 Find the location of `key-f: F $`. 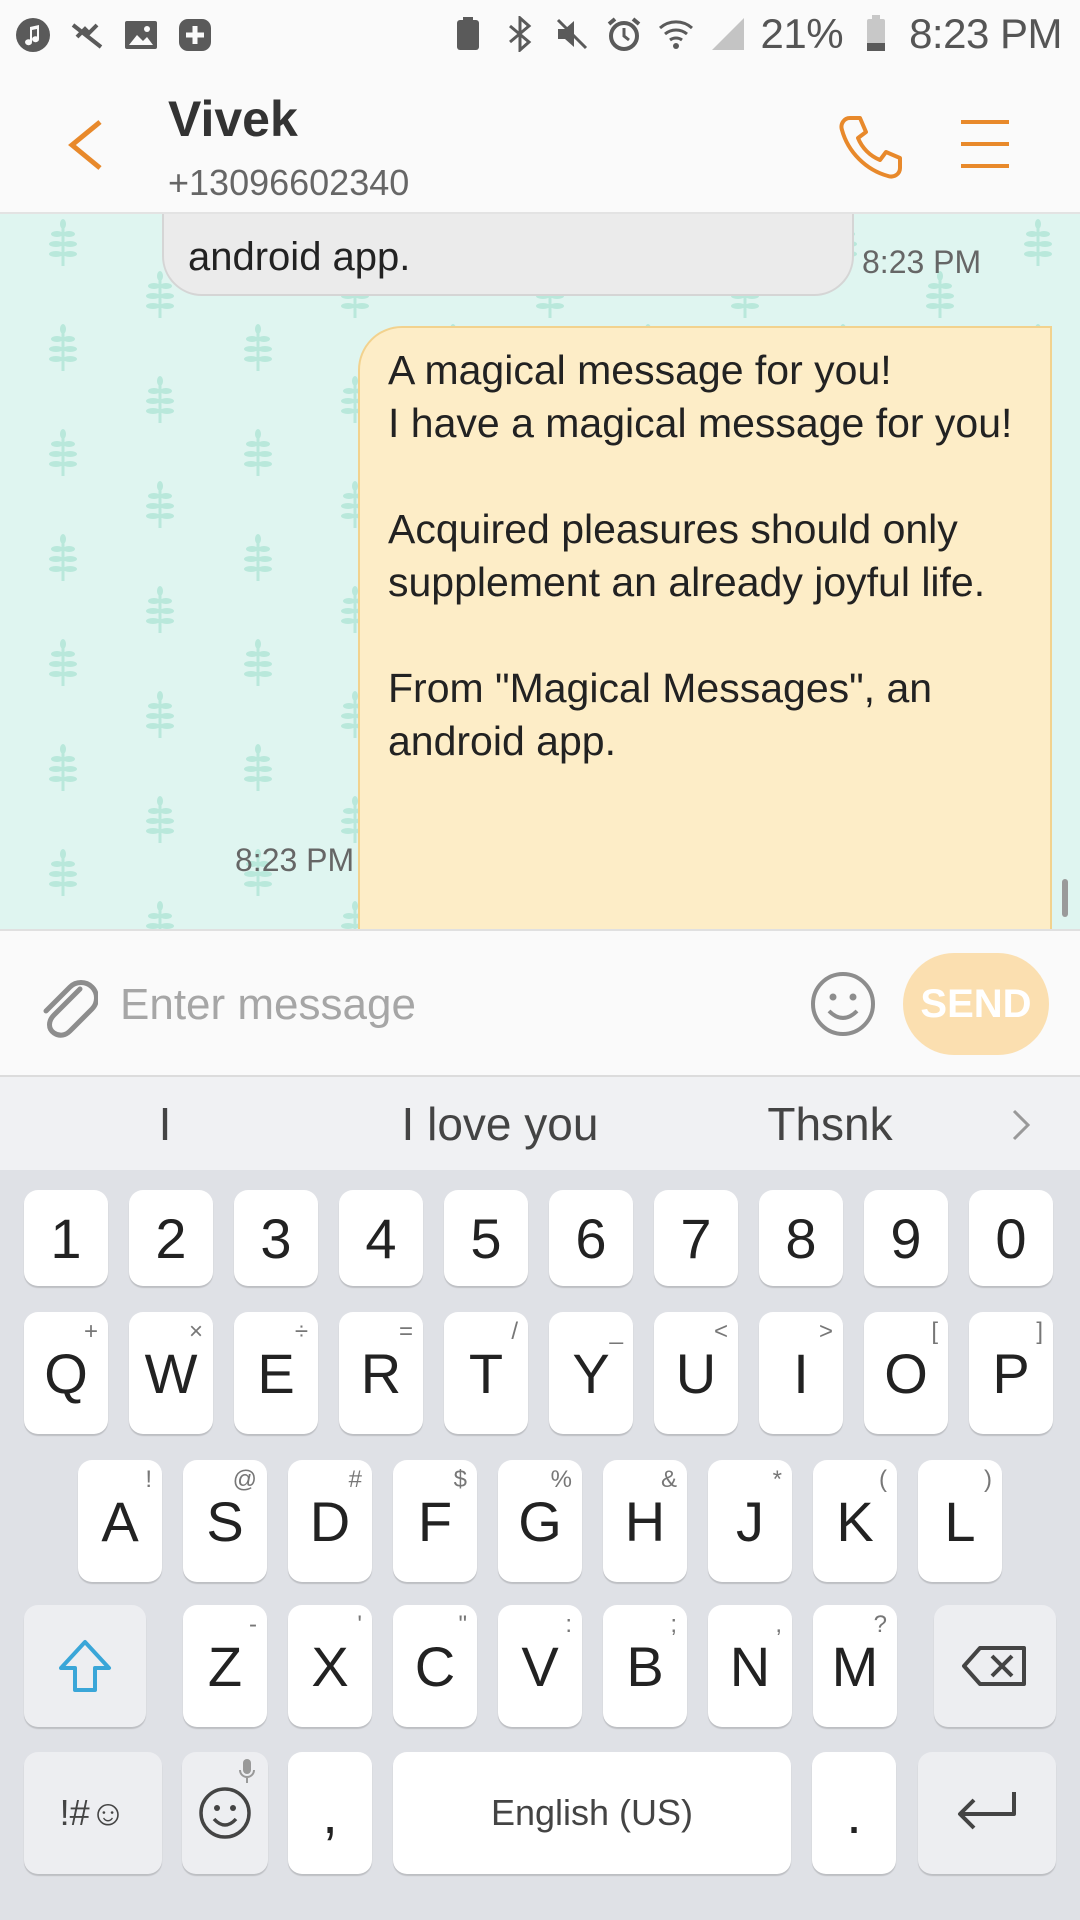

key-f: F $ is located at coordinates (435, 1521).